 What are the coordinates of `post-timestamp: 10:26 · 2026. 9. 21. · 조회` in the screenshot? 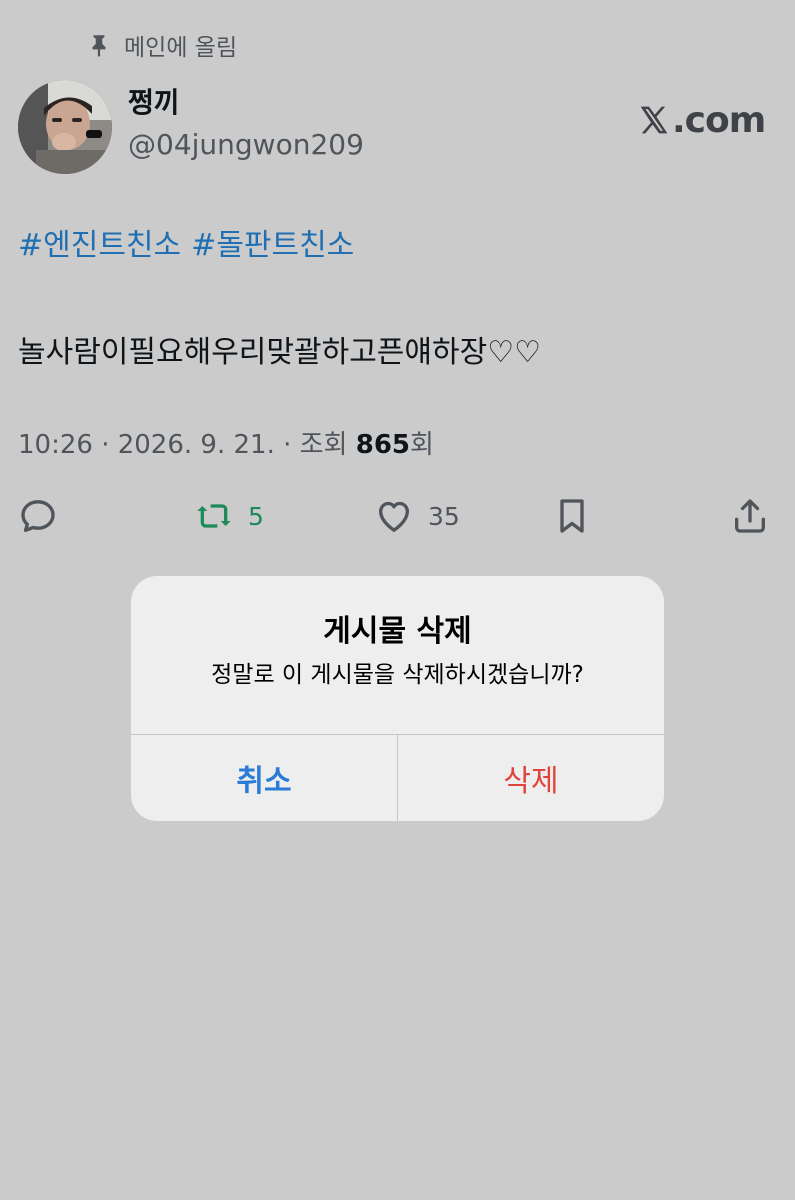 It's located at (187, 445).